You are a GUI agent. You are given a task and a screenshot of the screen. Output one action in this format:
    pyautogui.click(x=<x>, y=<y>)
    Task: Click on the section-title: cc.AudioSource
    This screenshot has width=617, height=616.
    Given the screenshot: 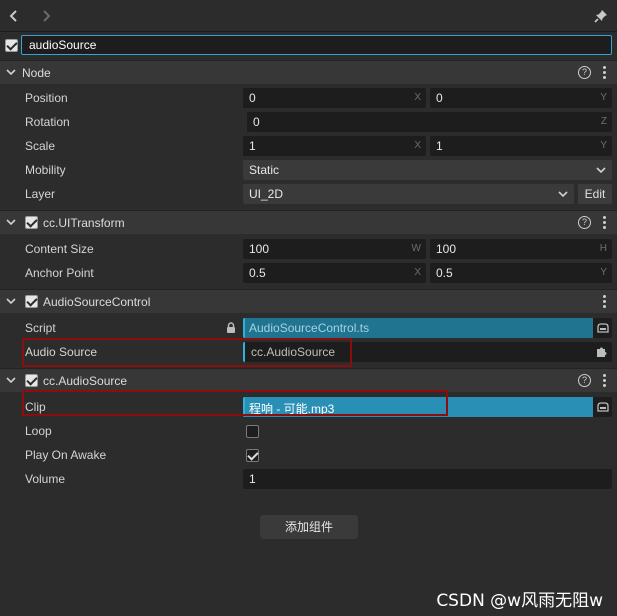 What is the action you would take?
    pyautogui.click(x=85, y=381)
    